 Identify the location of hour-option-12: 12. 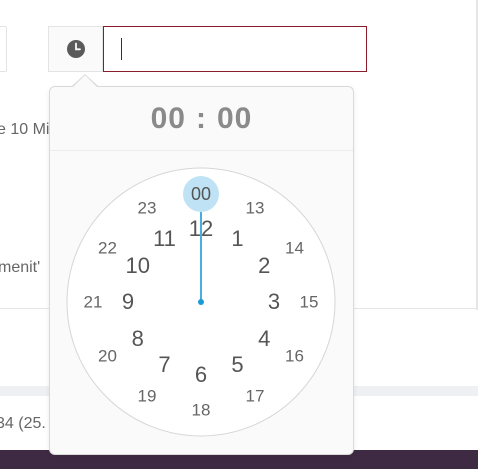
(201, 229).